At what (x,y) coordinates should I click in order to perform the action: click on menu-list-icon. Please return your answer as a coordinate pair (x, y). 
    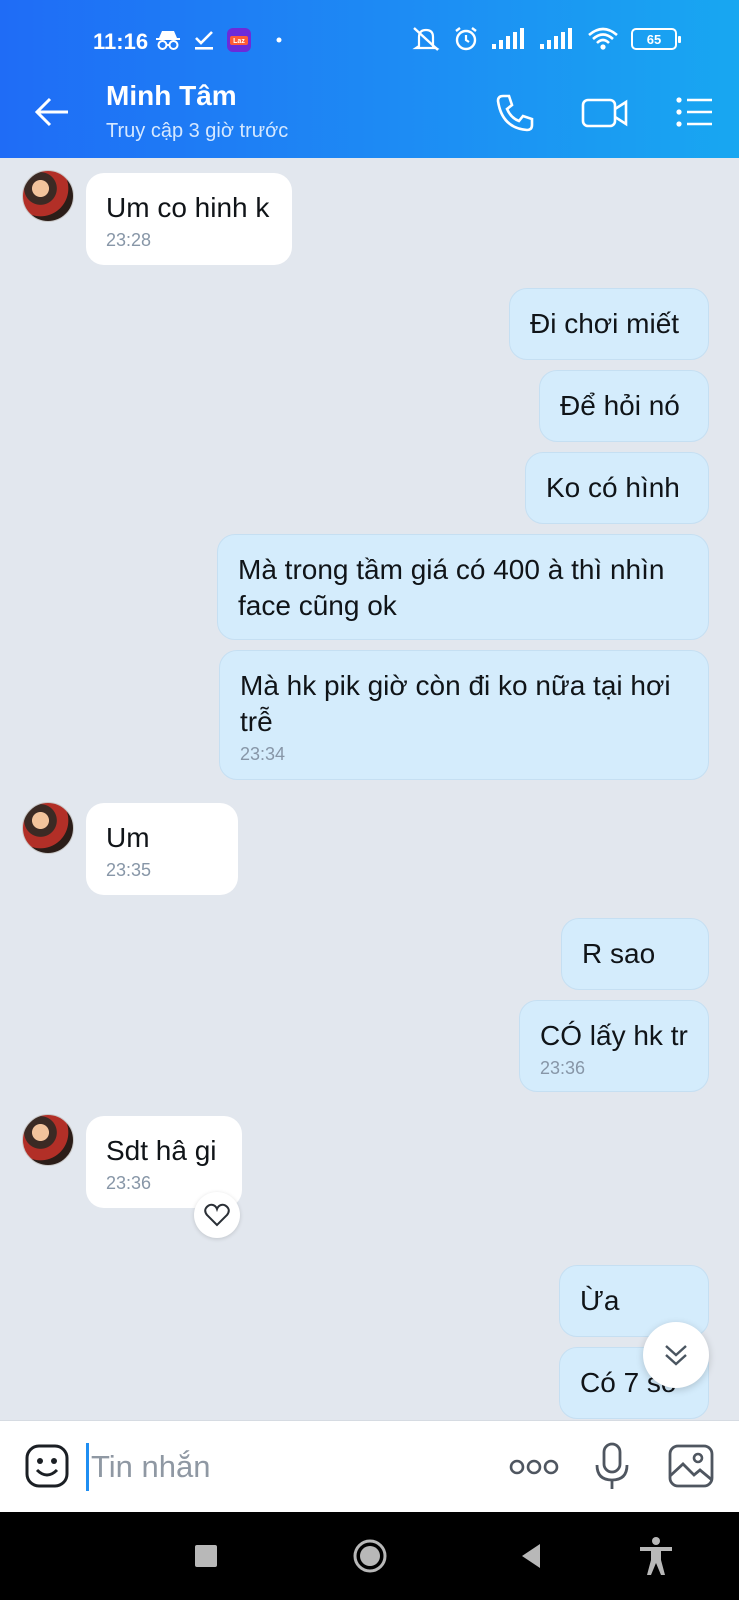
    Looking at the image, I should click on (695, 113).